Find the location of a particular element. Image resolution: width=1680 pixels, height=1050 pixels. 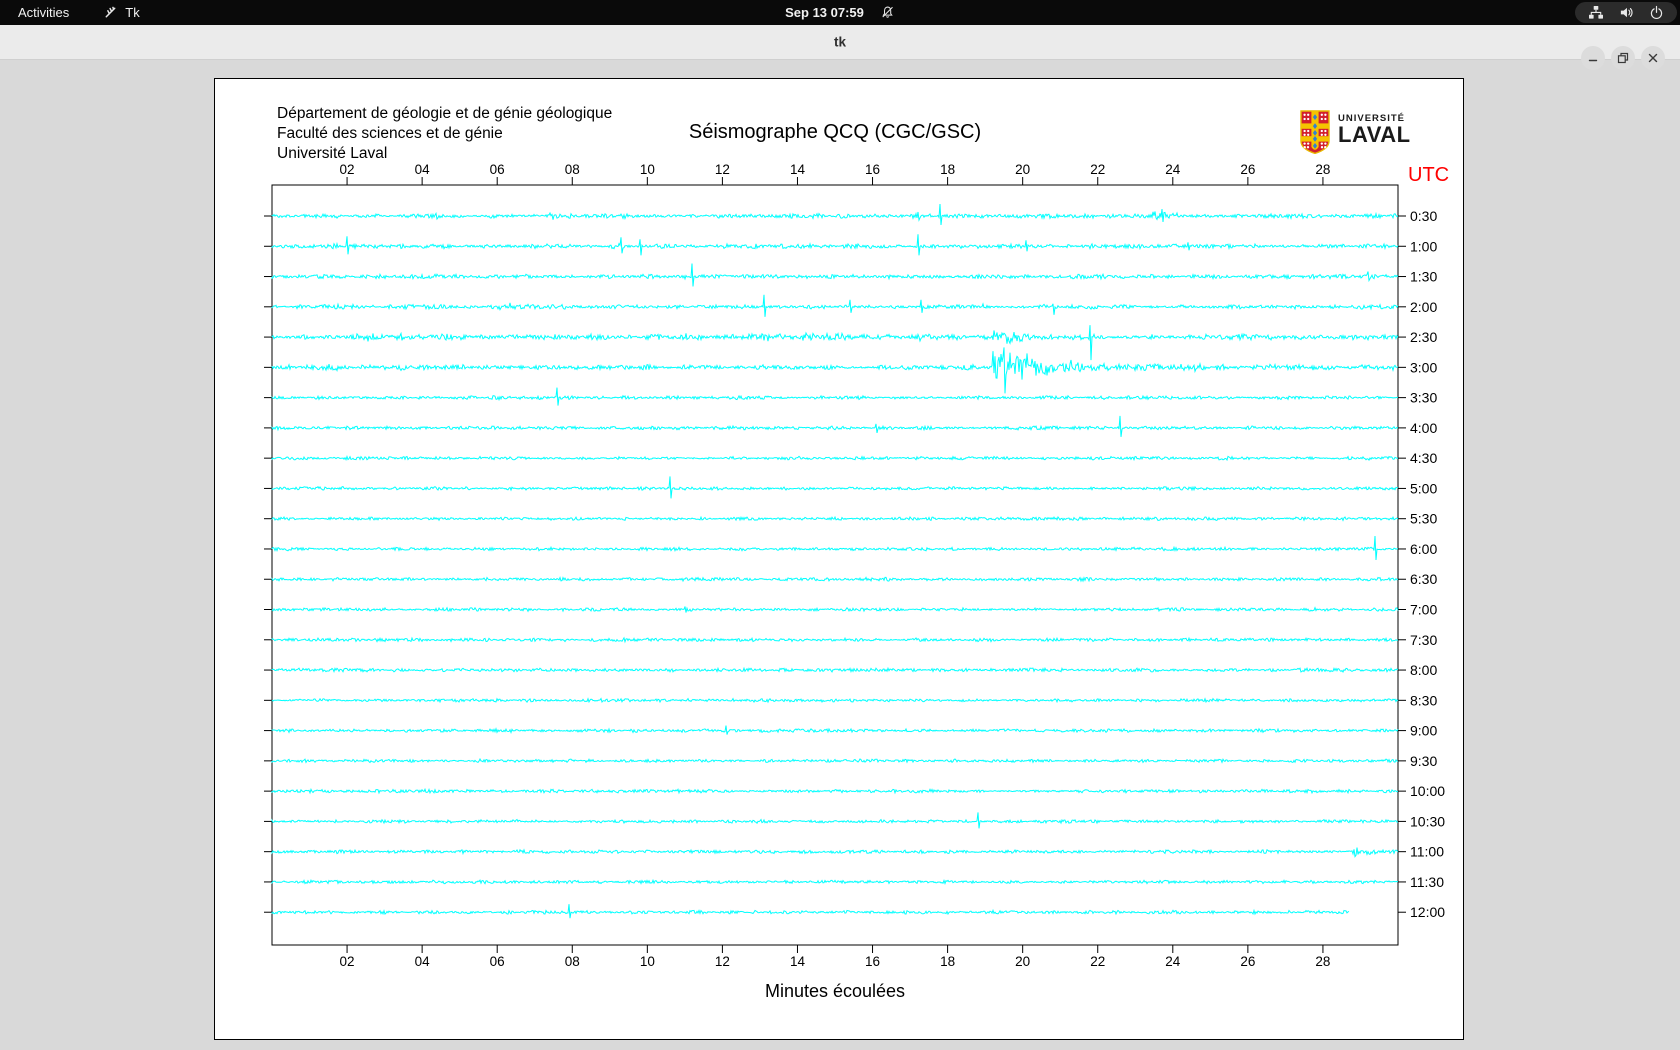

trace-row-3:30 is located at coordinates (835, 396).